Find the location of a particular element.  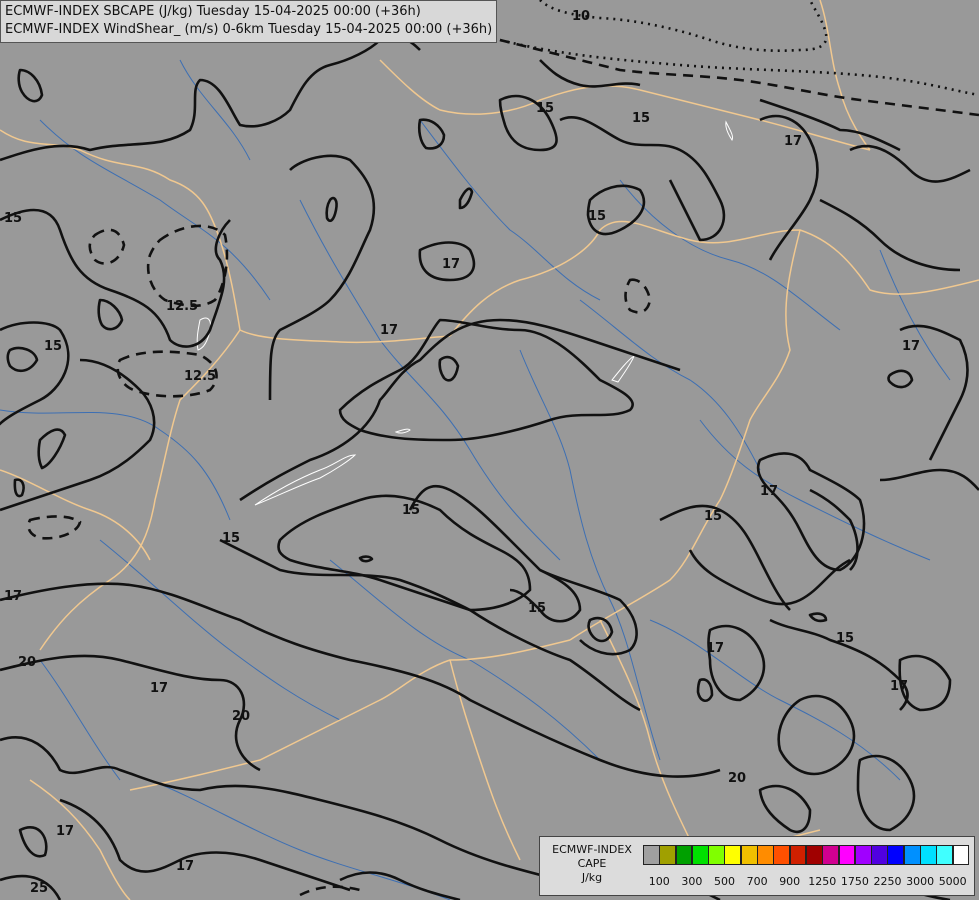

legend-color-scale is located at coordinates (806, 855).